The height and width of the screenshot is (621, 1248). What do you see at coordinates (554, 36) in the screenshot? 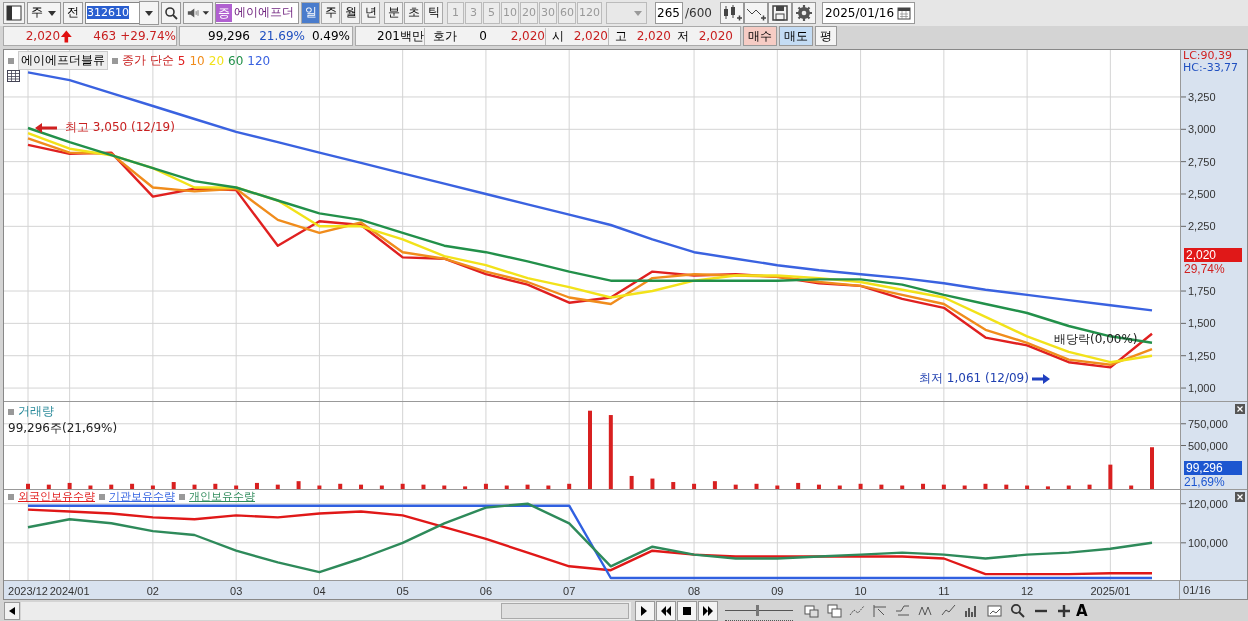
I see `open-label: 시` at bounding box center [554, 36].